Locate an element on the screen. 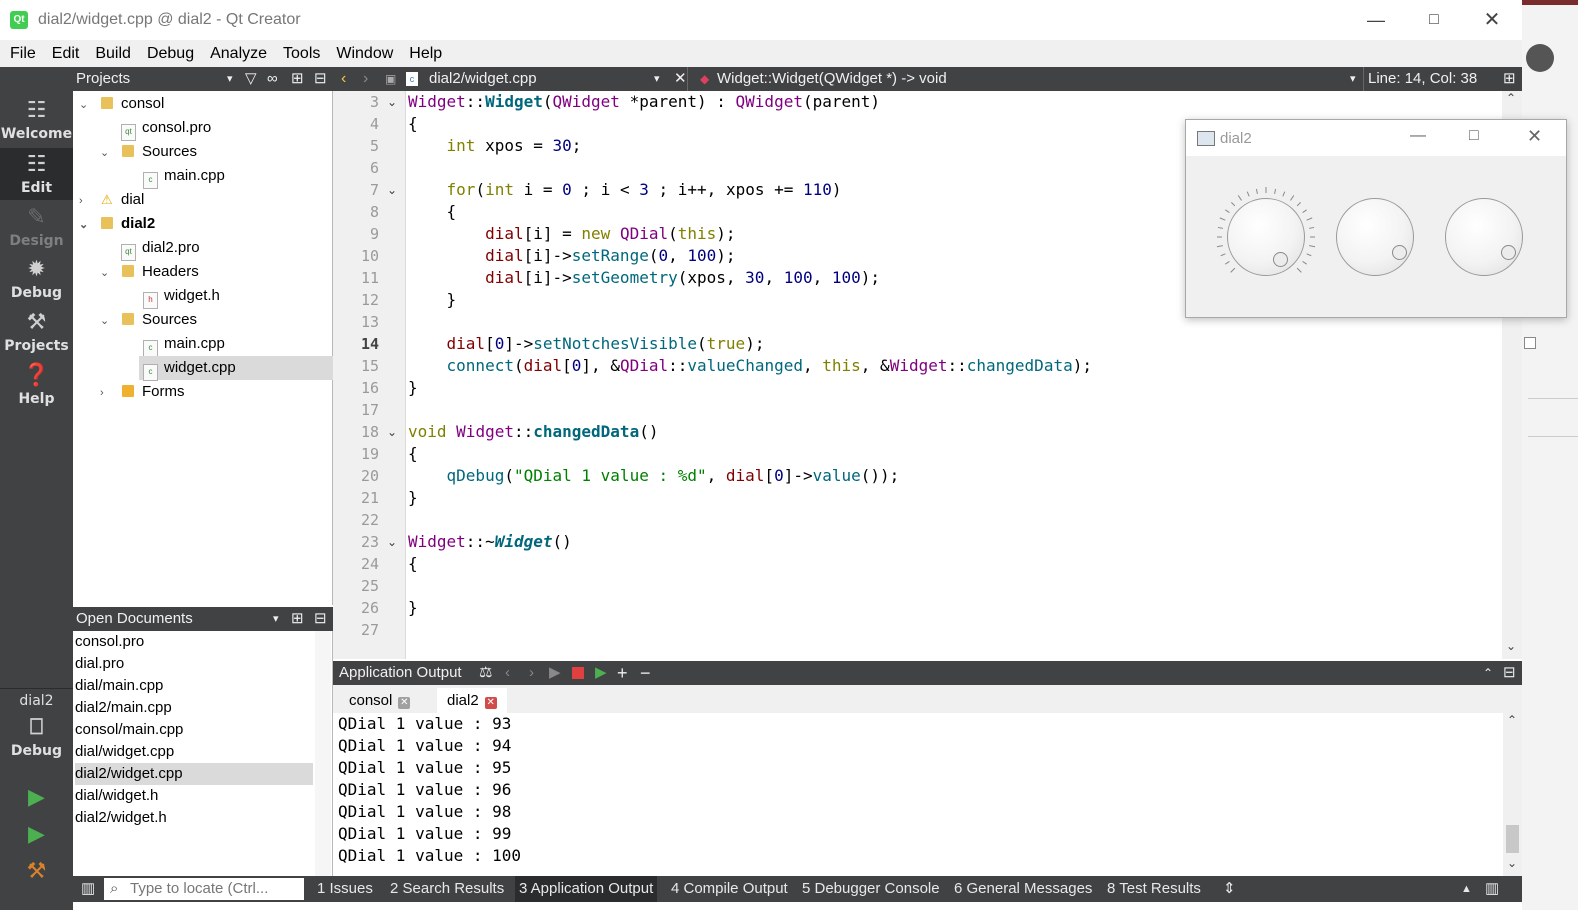 Image resolution: width=1578 pixels, height=910 pixels. open-document-item: dial2/main.cpp is located at coordinates (194, 708).